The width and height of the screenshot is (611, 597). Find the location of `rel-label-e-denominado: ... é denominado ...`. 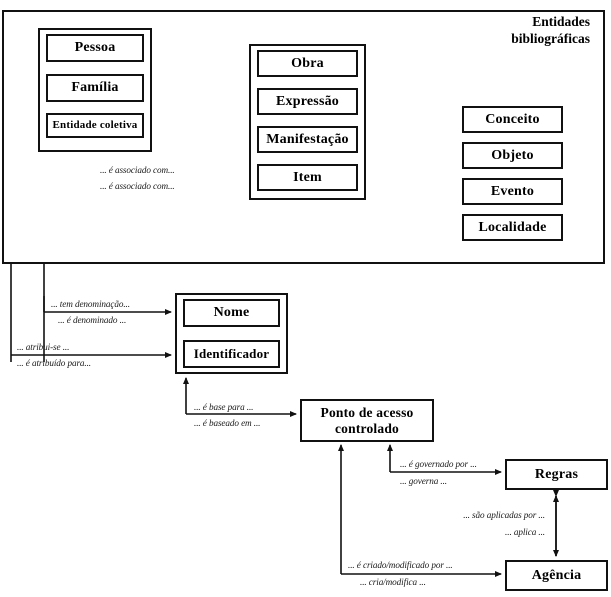

rel-label-e-denominado: ... é denominado ... is located at coordinates (92, 320).